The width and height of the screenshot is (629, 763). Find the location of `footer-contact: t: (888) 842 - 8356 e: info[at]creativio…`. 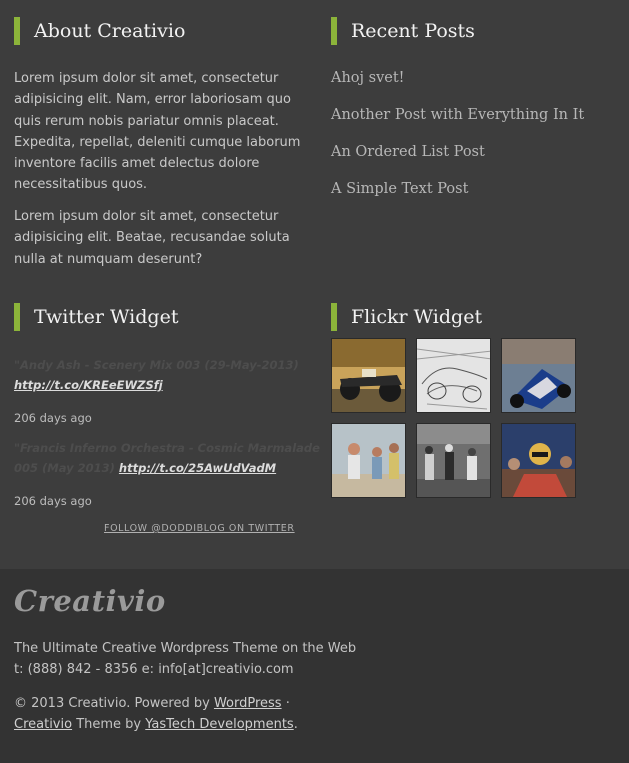

footer-contact: t: (888) 842 - 8356 e: info[at]creativio… is located at coordinates (154, 669).